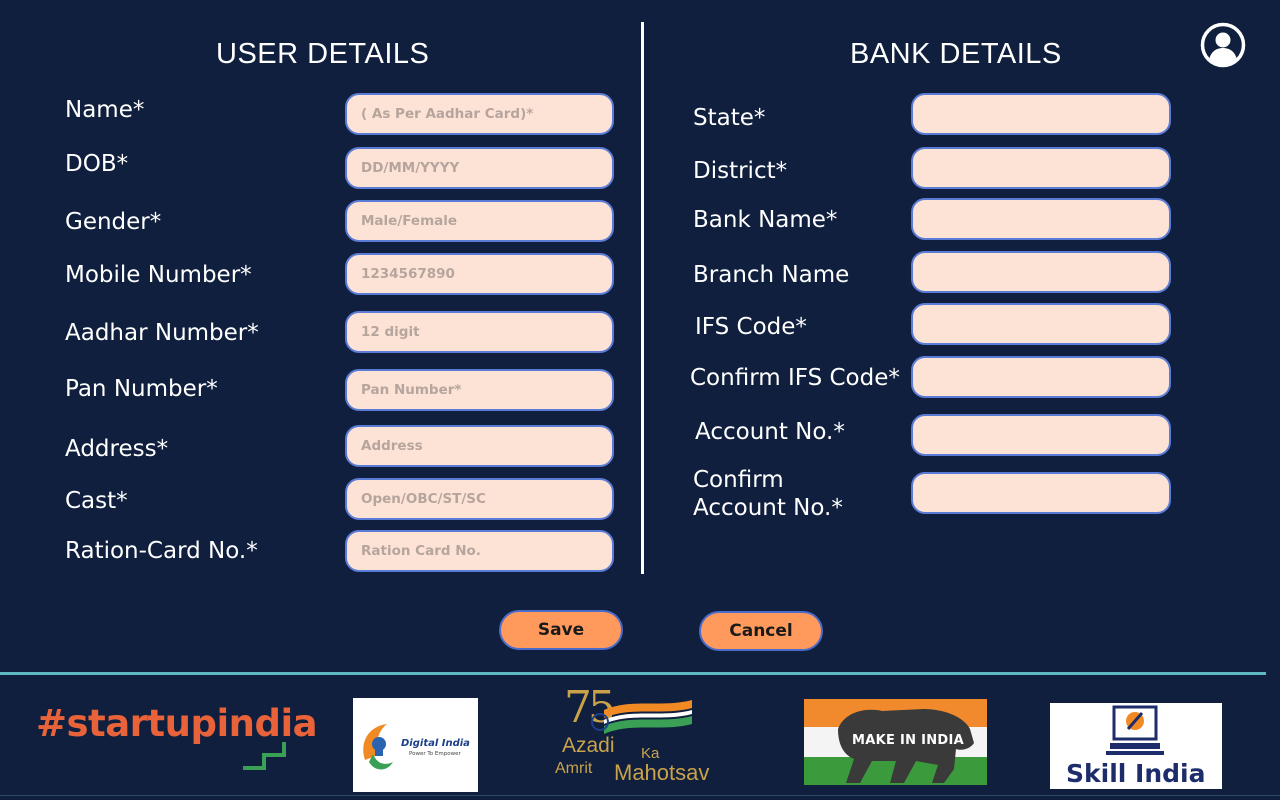  I want to click on azadi-line3: Mahotsav, so click(662, 772).